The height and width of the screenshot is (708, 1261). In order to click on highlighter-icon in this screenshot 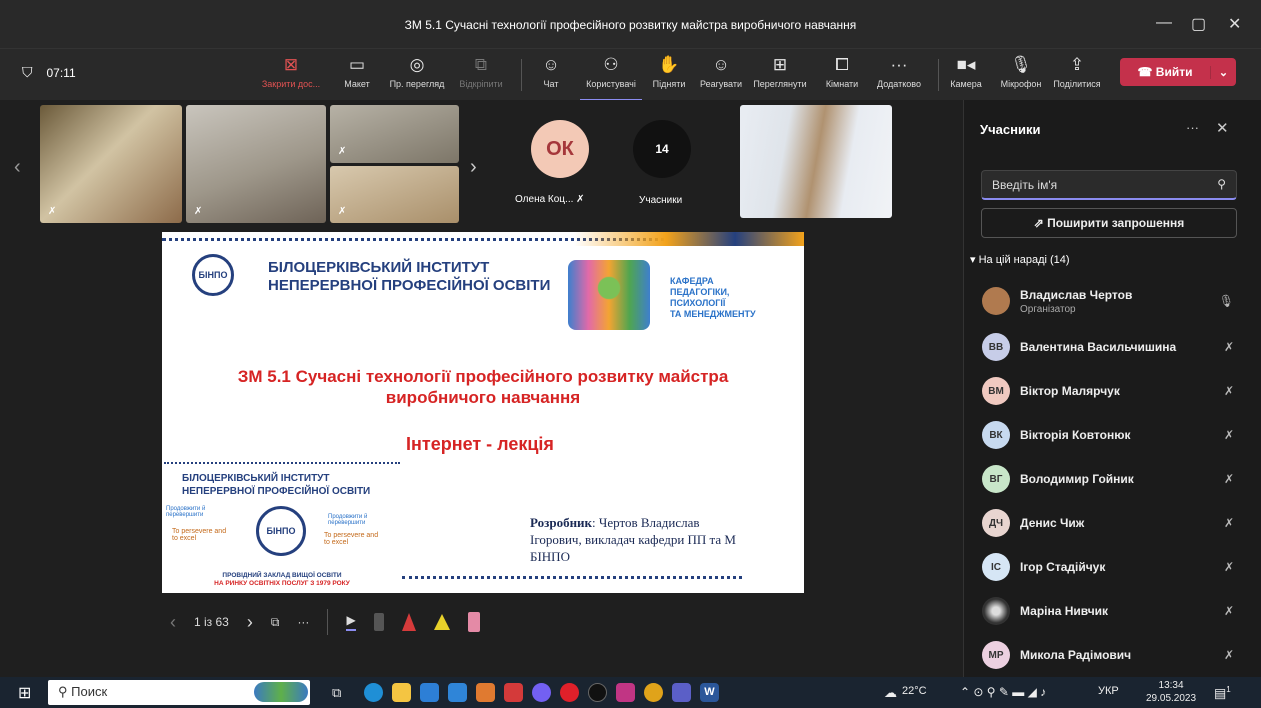, I will do `click(441, 622)`.